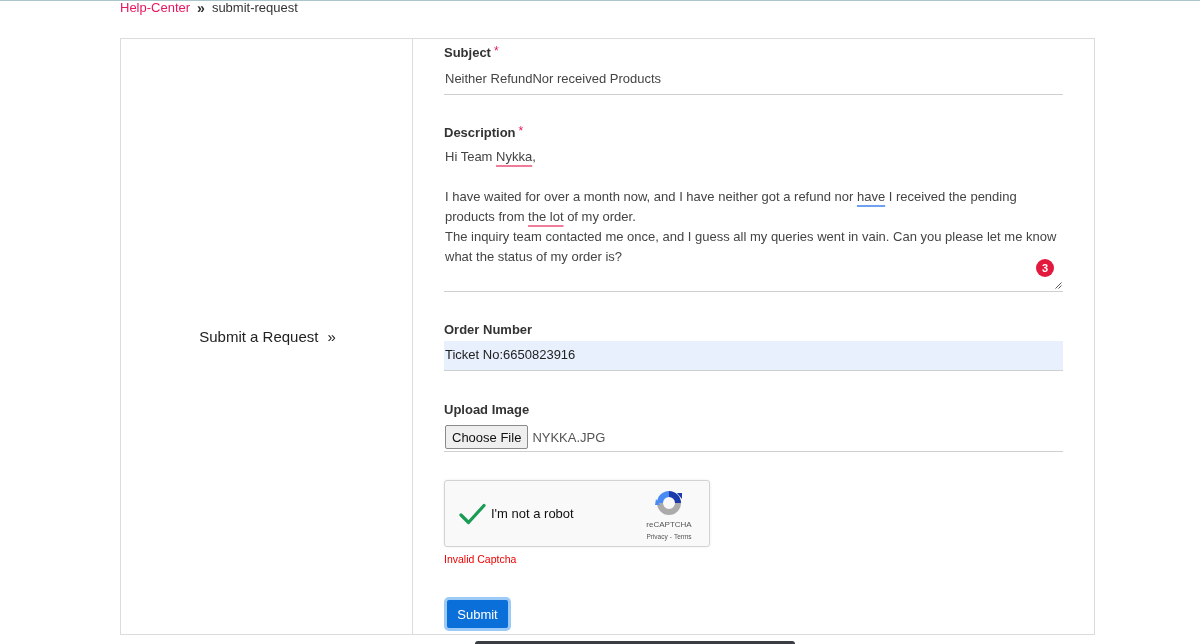  I want to click on checkmark-icon, so click(472, 513).